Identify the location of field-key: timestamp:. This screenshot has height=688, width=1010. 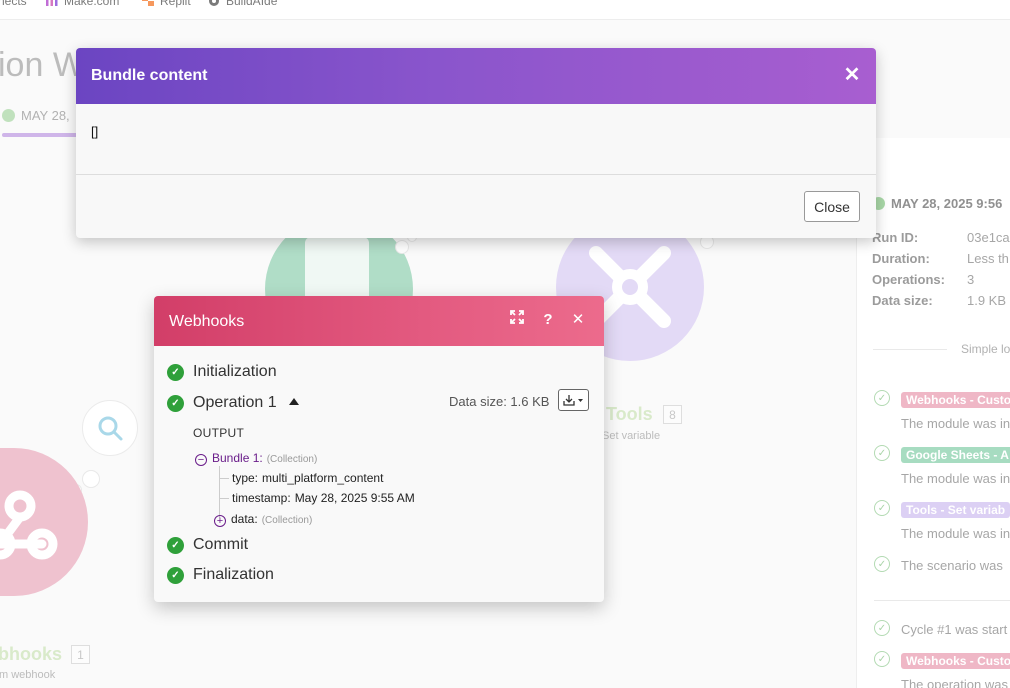
(261, 498).